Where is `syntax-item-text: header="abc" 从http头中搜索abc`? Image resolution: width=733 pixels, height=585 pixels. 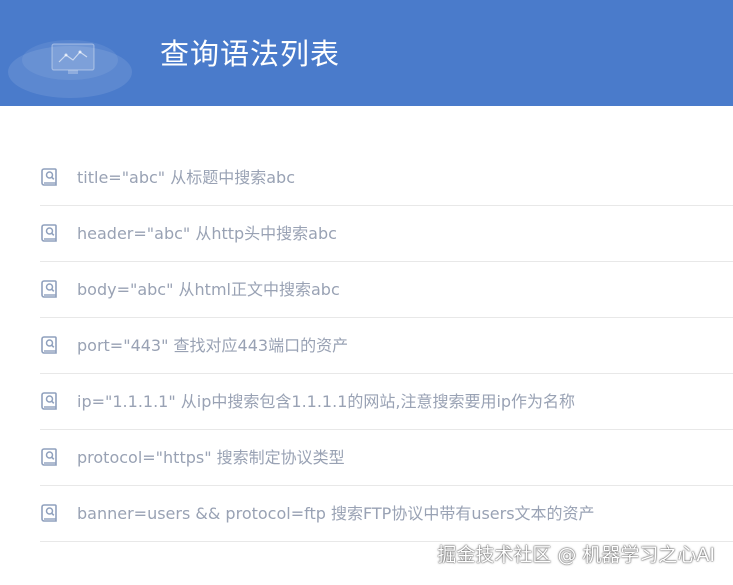
syntax-item-text: header="abc" 从http头中搜索abc is located at coordinates (207, 233).